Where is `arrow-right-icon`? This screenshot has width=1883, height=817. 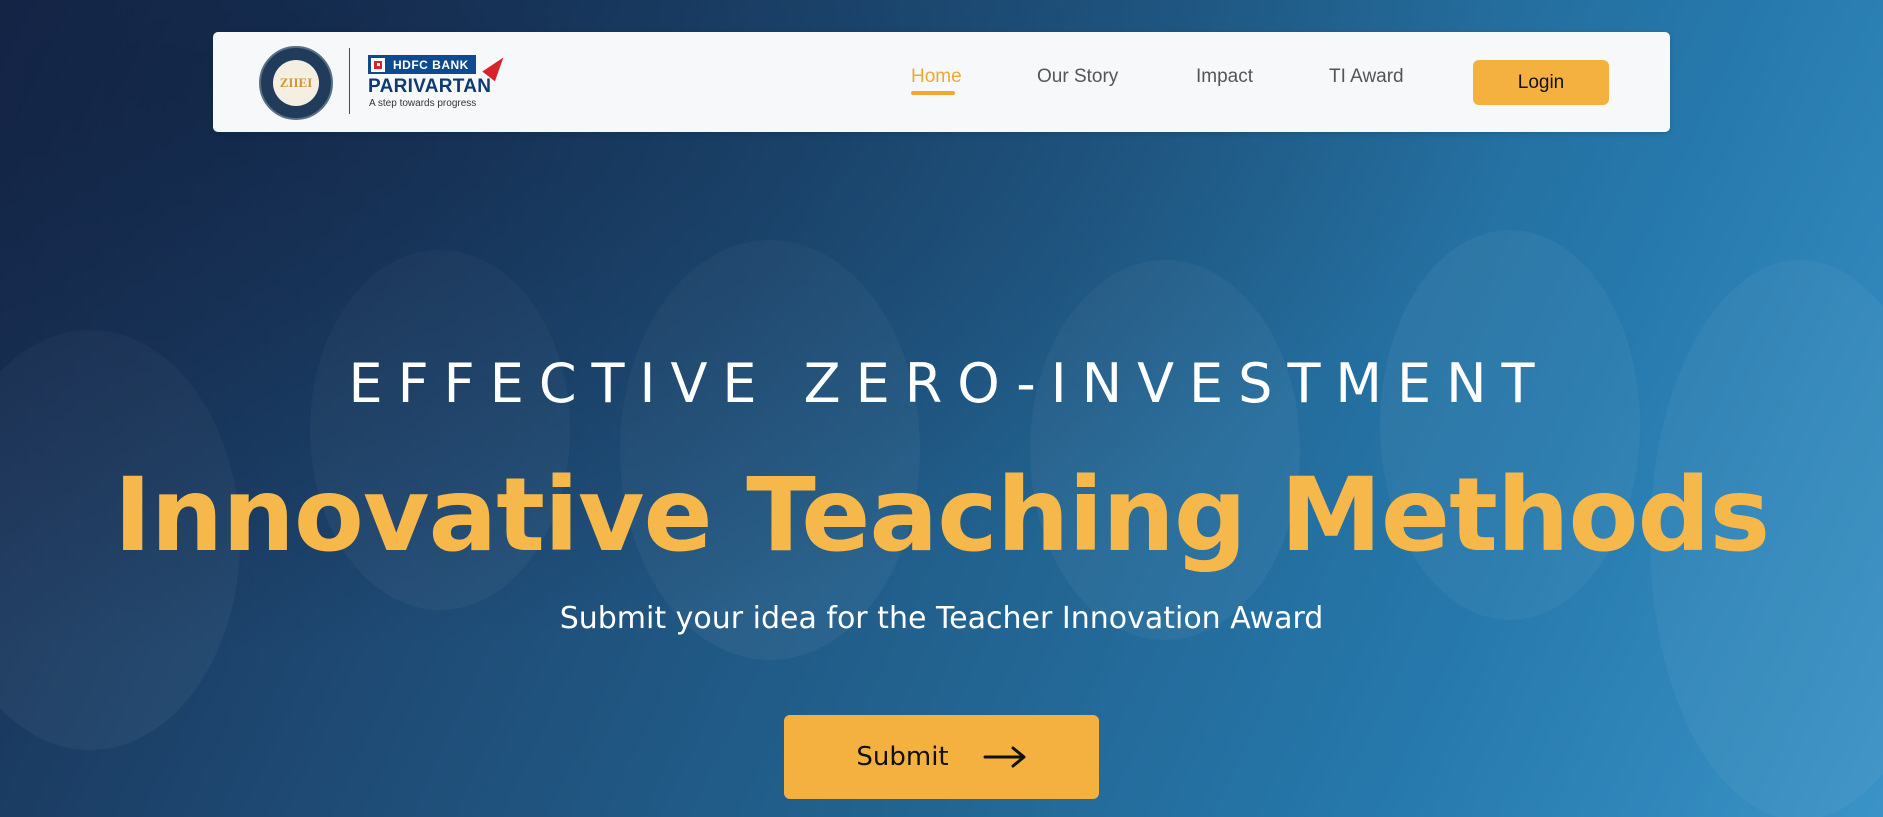 arrow-right-icon is located at coordinates (1004, 757).